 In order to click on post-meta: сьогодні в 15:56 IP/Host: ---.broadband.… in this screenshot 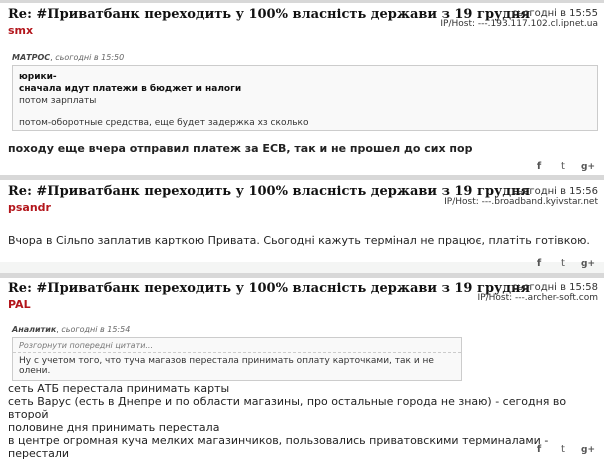, I will do `click(521, 197)`.